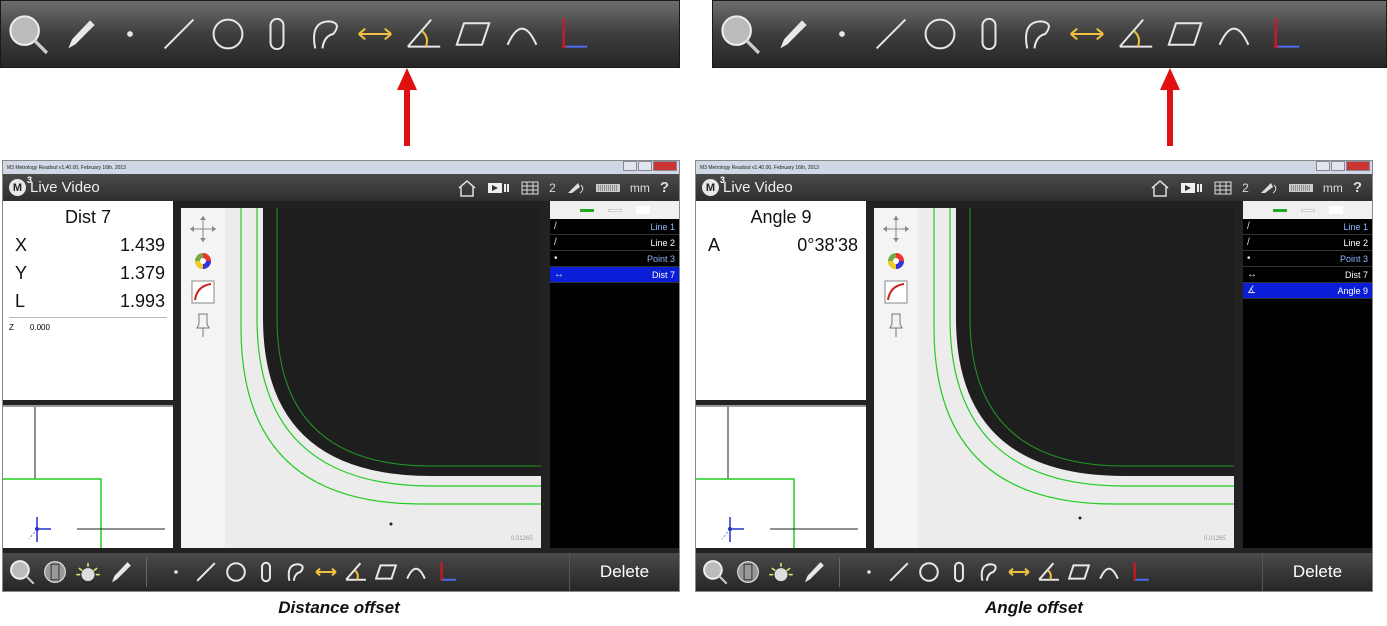  What do you see at coordinates (1307, 291) in the screenshot?
I see `feature-item-selected: ∡ Angle 9` at bounding box center [1307, 291].